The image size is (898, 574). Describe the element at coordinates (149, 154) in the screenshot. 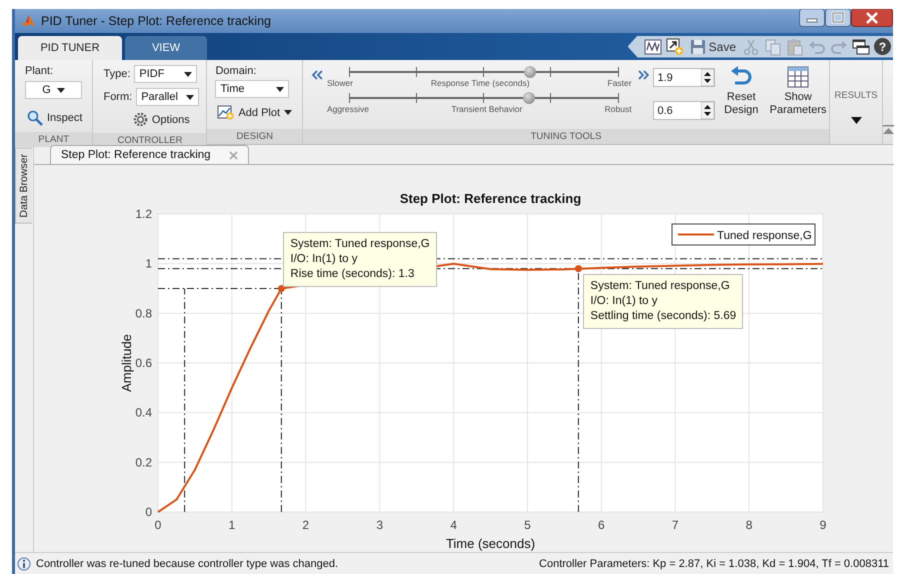

I see `document-tab: Step Plot: Reference tracking` at that location.